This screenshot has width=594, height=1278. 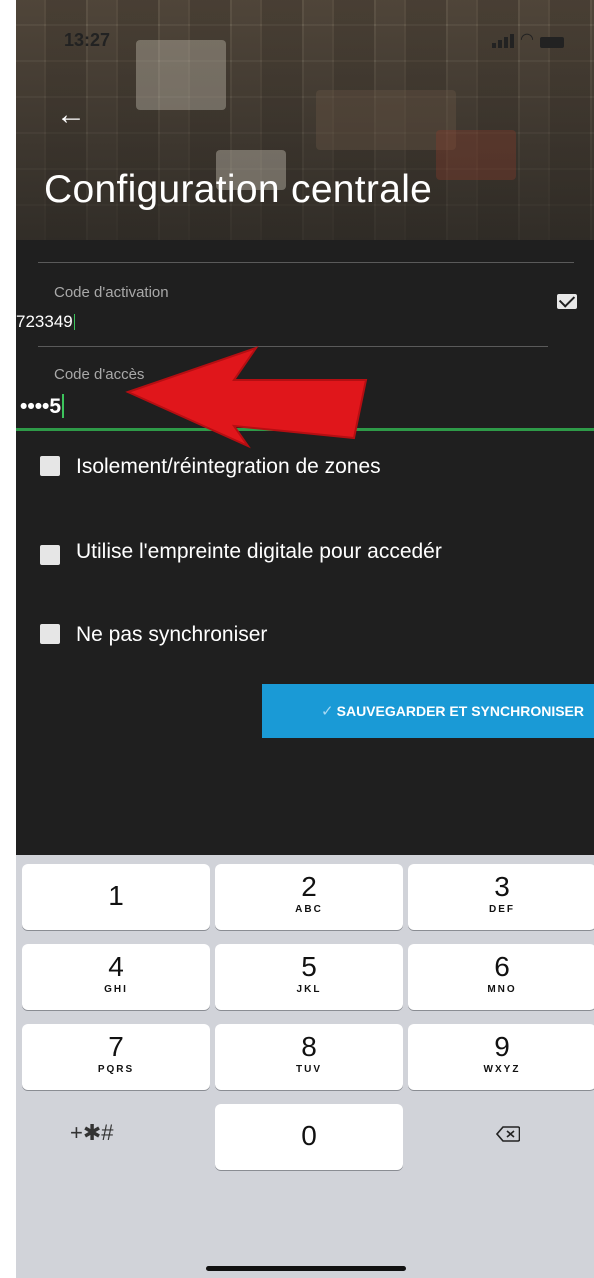 I want to click on key-digit: 2, so click(x=309, y=886).